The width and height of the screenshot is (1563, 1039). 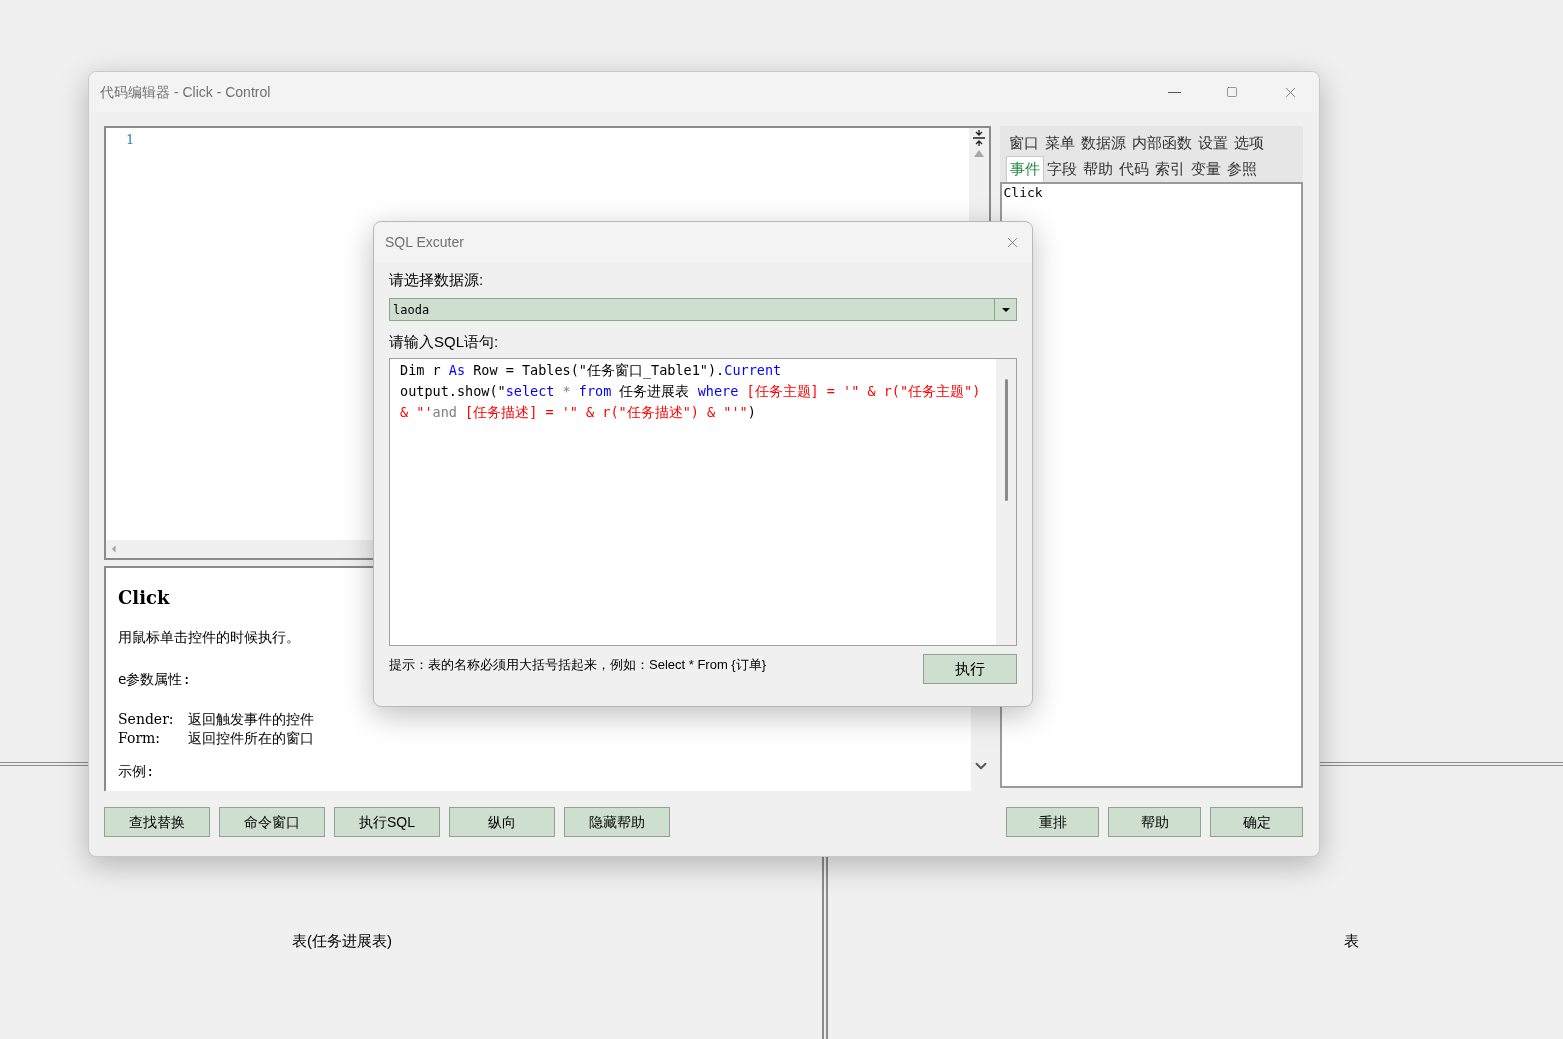 I want to click on panel-tab: 选项, so click(x=1248, y=143).